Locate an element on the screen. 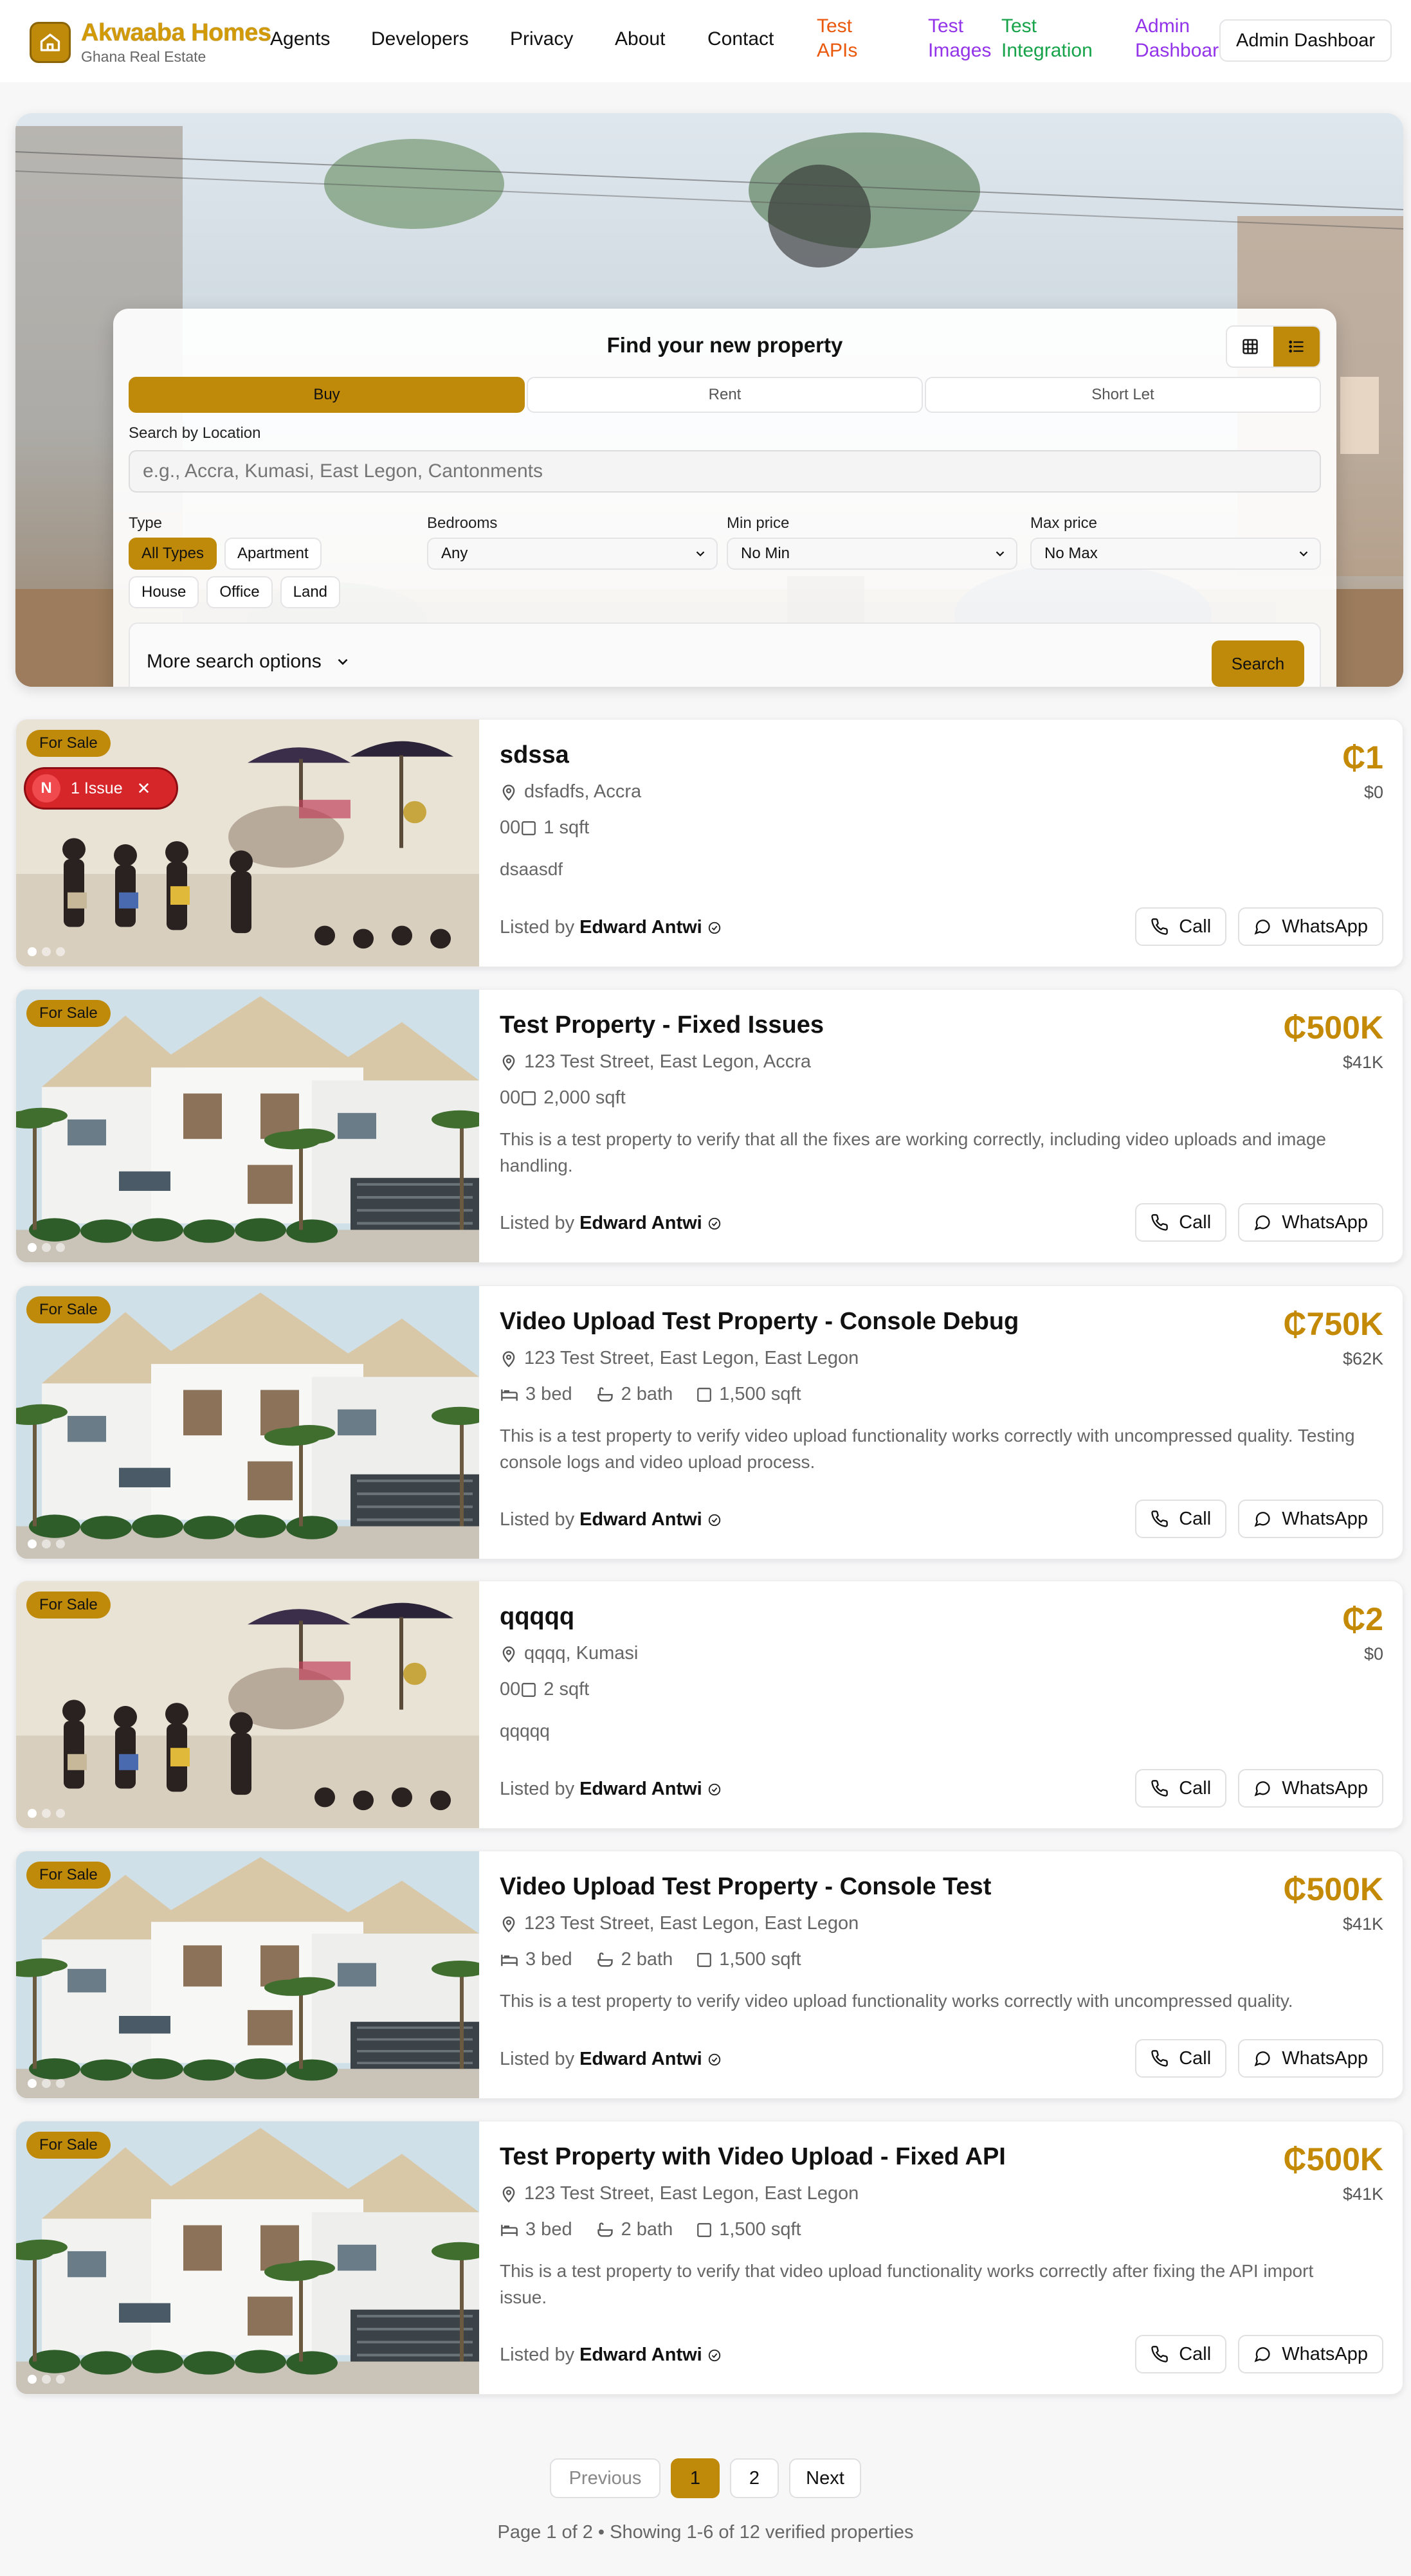  type-chip-land: Land is located at coordinates (311, 592).